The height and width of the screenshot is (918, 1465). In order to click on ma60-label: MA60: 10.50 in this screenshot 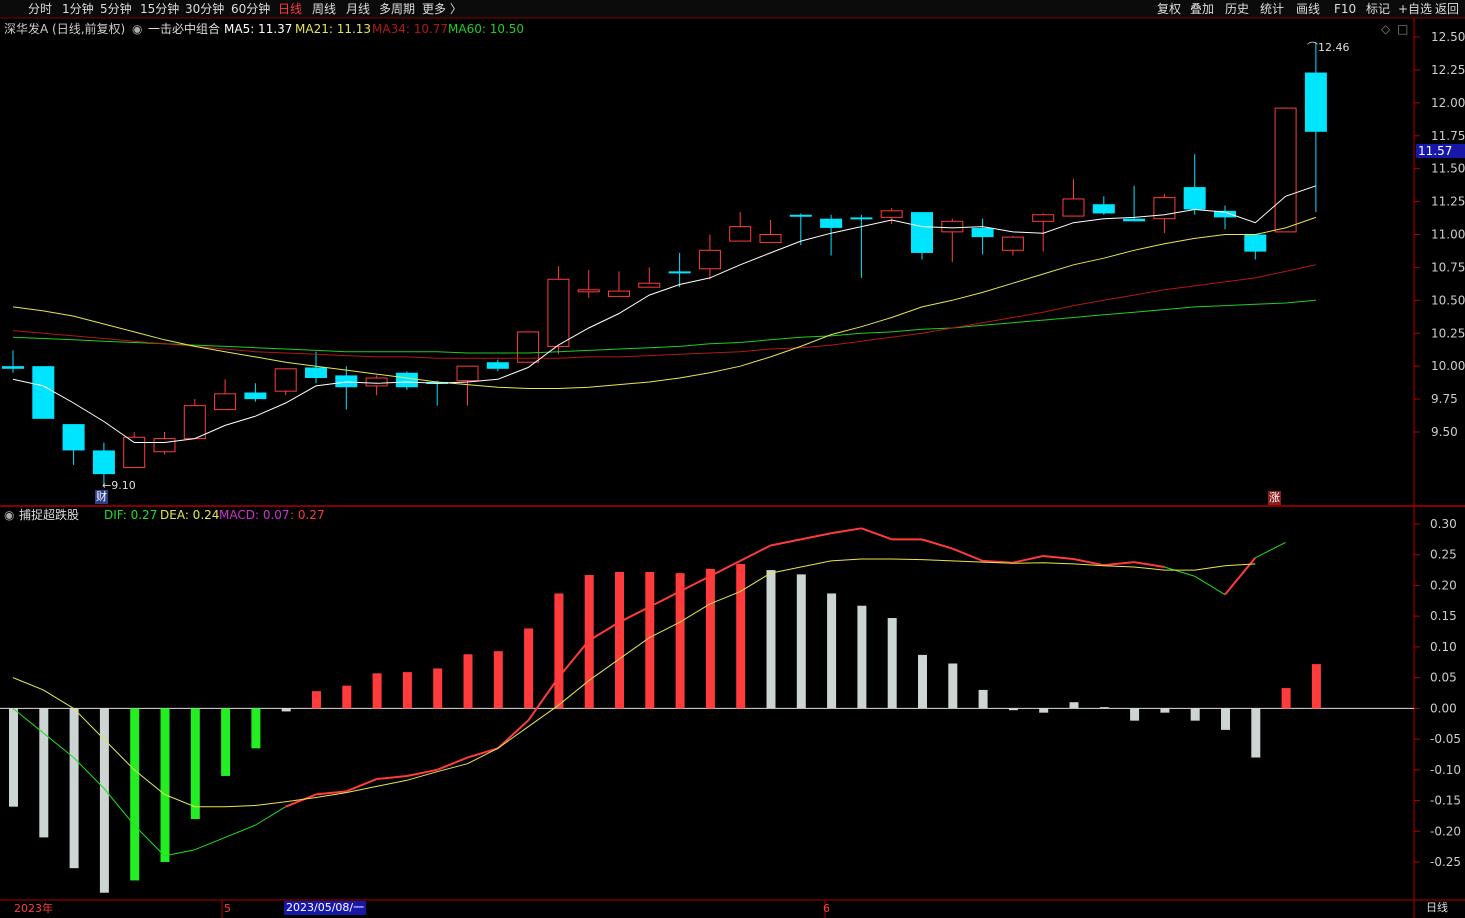, I will do `click(486, 29)`.